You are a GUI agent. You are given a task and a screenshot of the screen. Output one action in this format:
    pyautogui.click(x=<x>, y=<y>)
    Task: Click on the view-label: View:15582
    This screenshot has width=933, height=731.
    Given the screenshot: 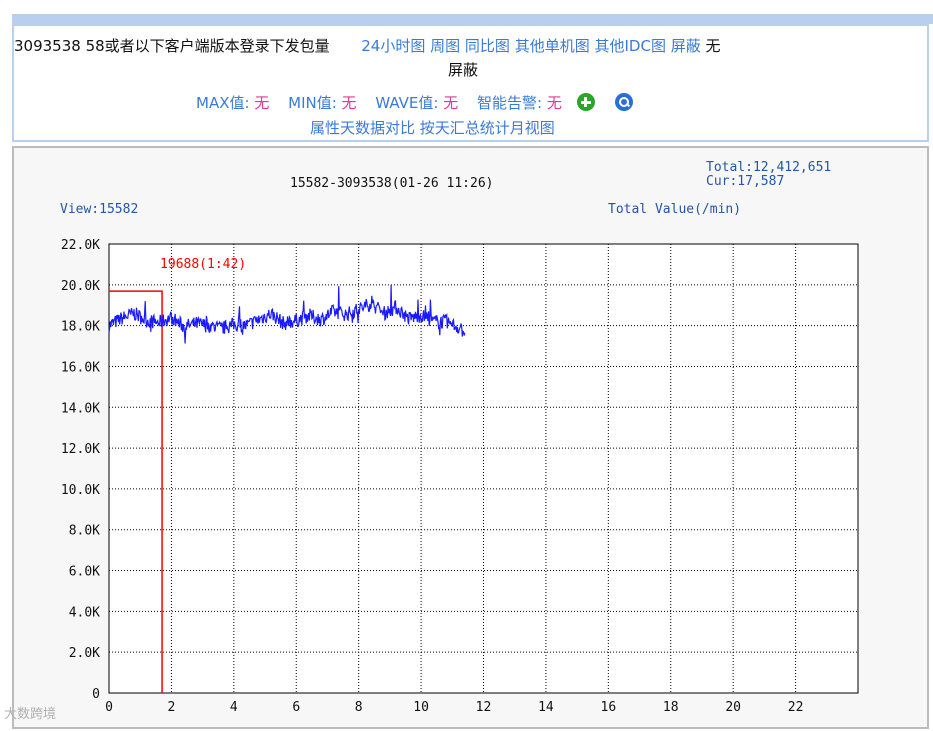 What is the action you would take?
    pyautogui.click(x=99, y=209)
    